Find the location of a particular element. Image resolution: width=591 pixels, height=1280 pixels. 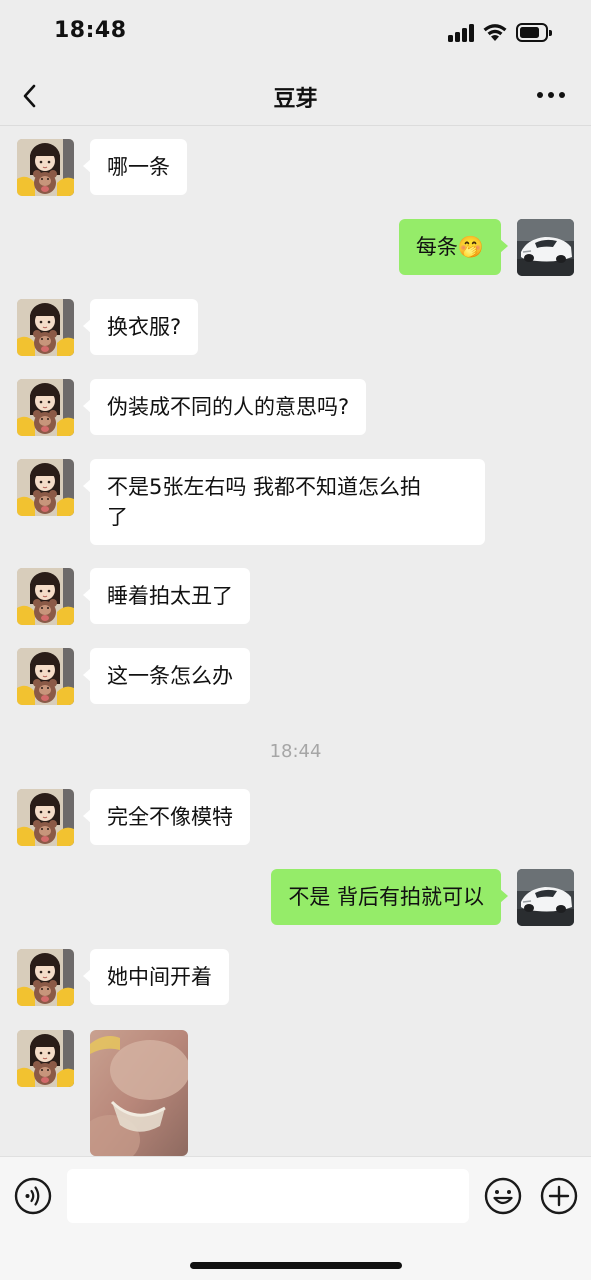

wifi-icon is located at coordinates (495, 32).